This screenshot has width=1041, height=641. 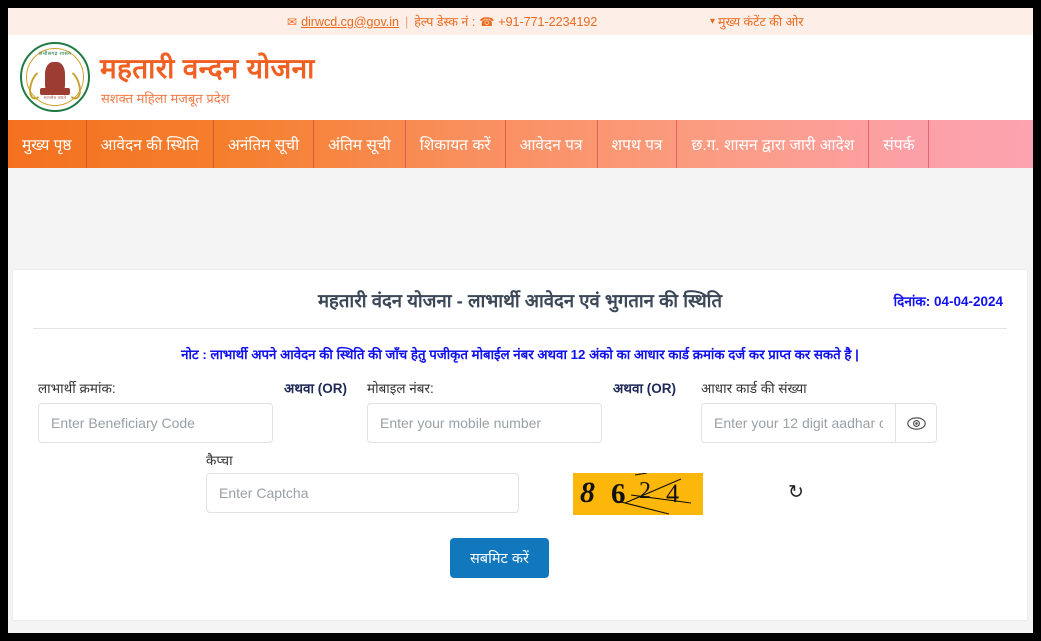 I want to click on aadhar-number-input, so click(x=798, y=423).